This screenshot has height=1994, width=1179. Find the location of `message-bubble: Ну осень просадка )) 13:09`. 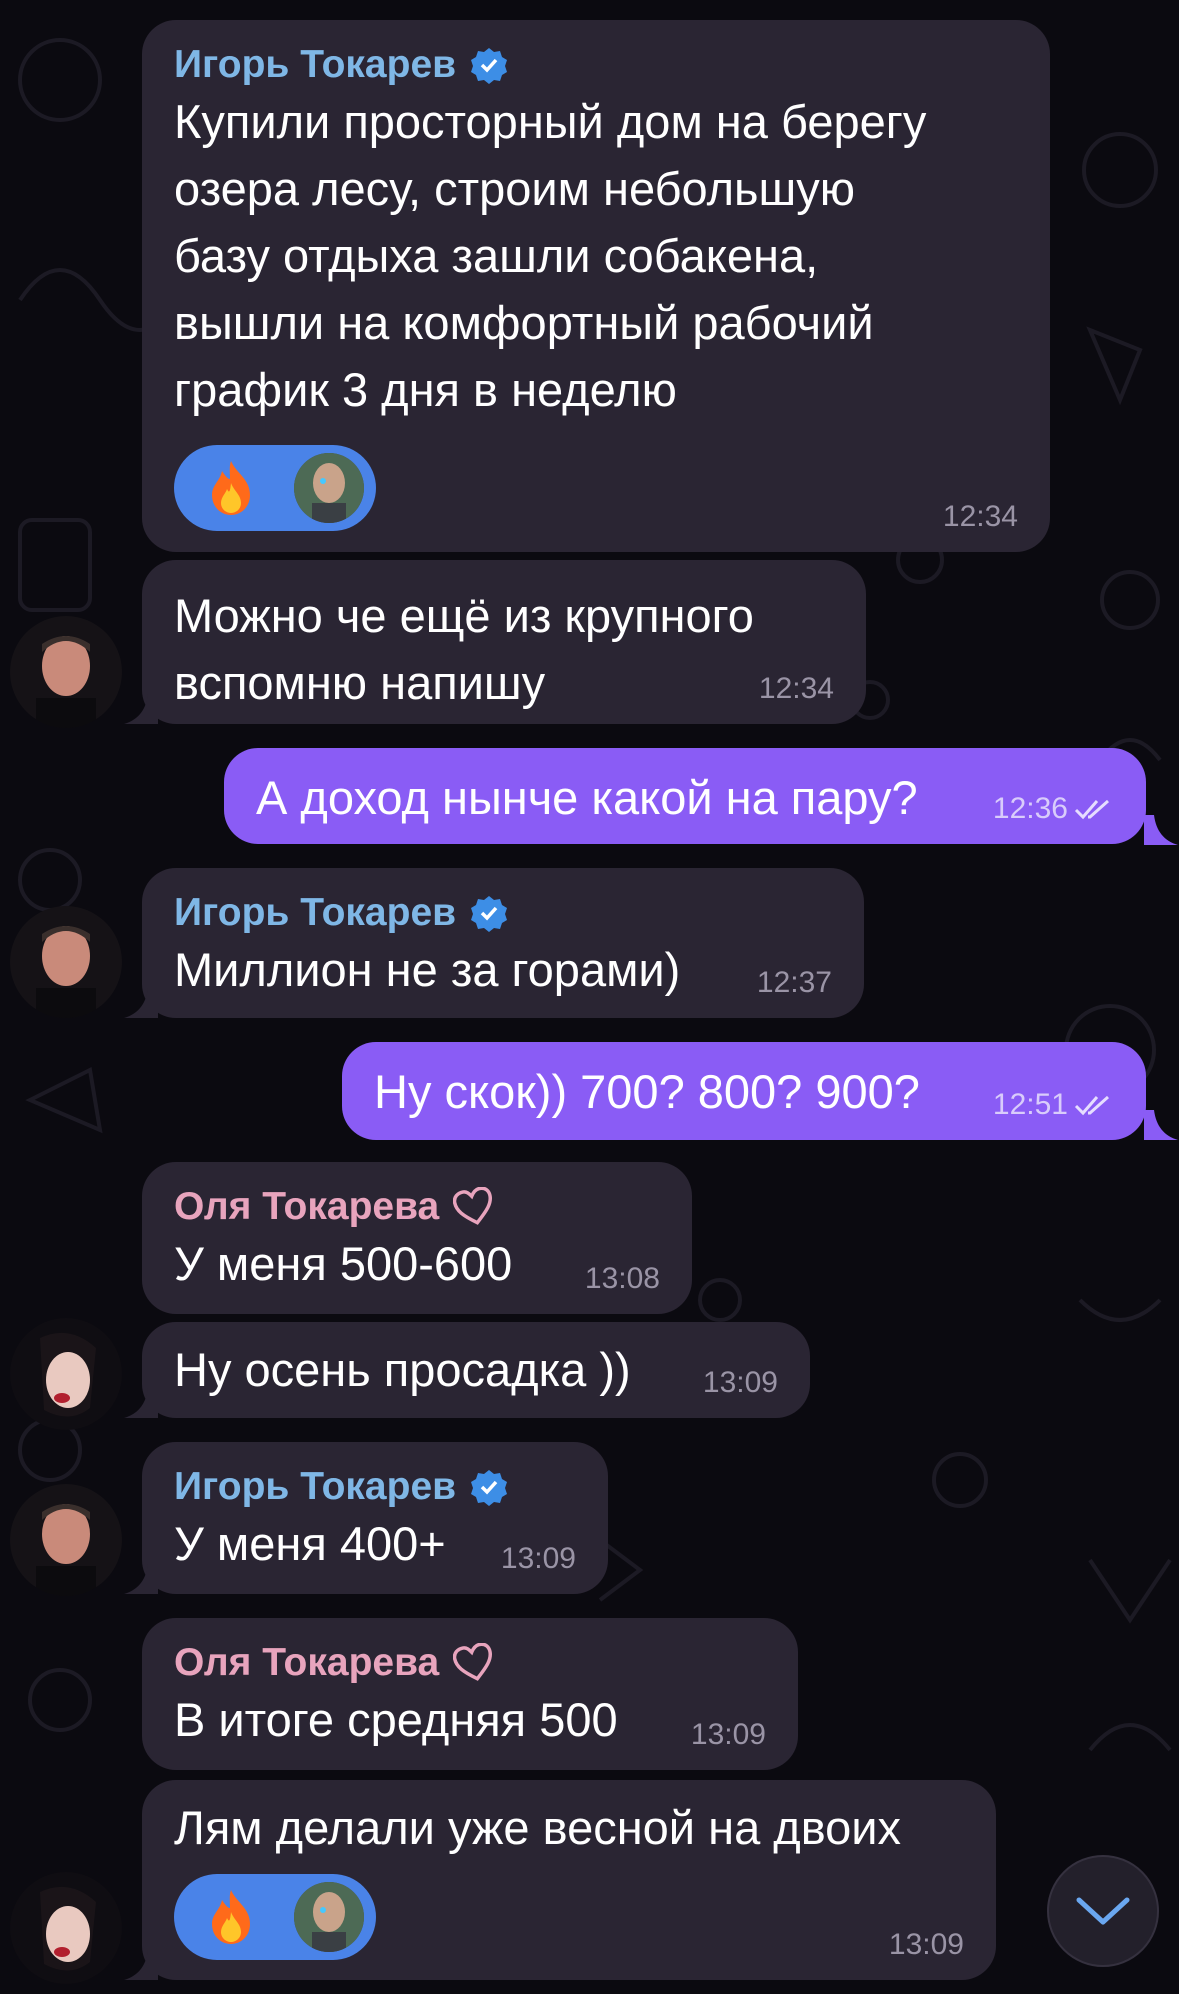

message-bubble: Ну осень просадка )) 13:09 is located at coordinates (476, 1370).